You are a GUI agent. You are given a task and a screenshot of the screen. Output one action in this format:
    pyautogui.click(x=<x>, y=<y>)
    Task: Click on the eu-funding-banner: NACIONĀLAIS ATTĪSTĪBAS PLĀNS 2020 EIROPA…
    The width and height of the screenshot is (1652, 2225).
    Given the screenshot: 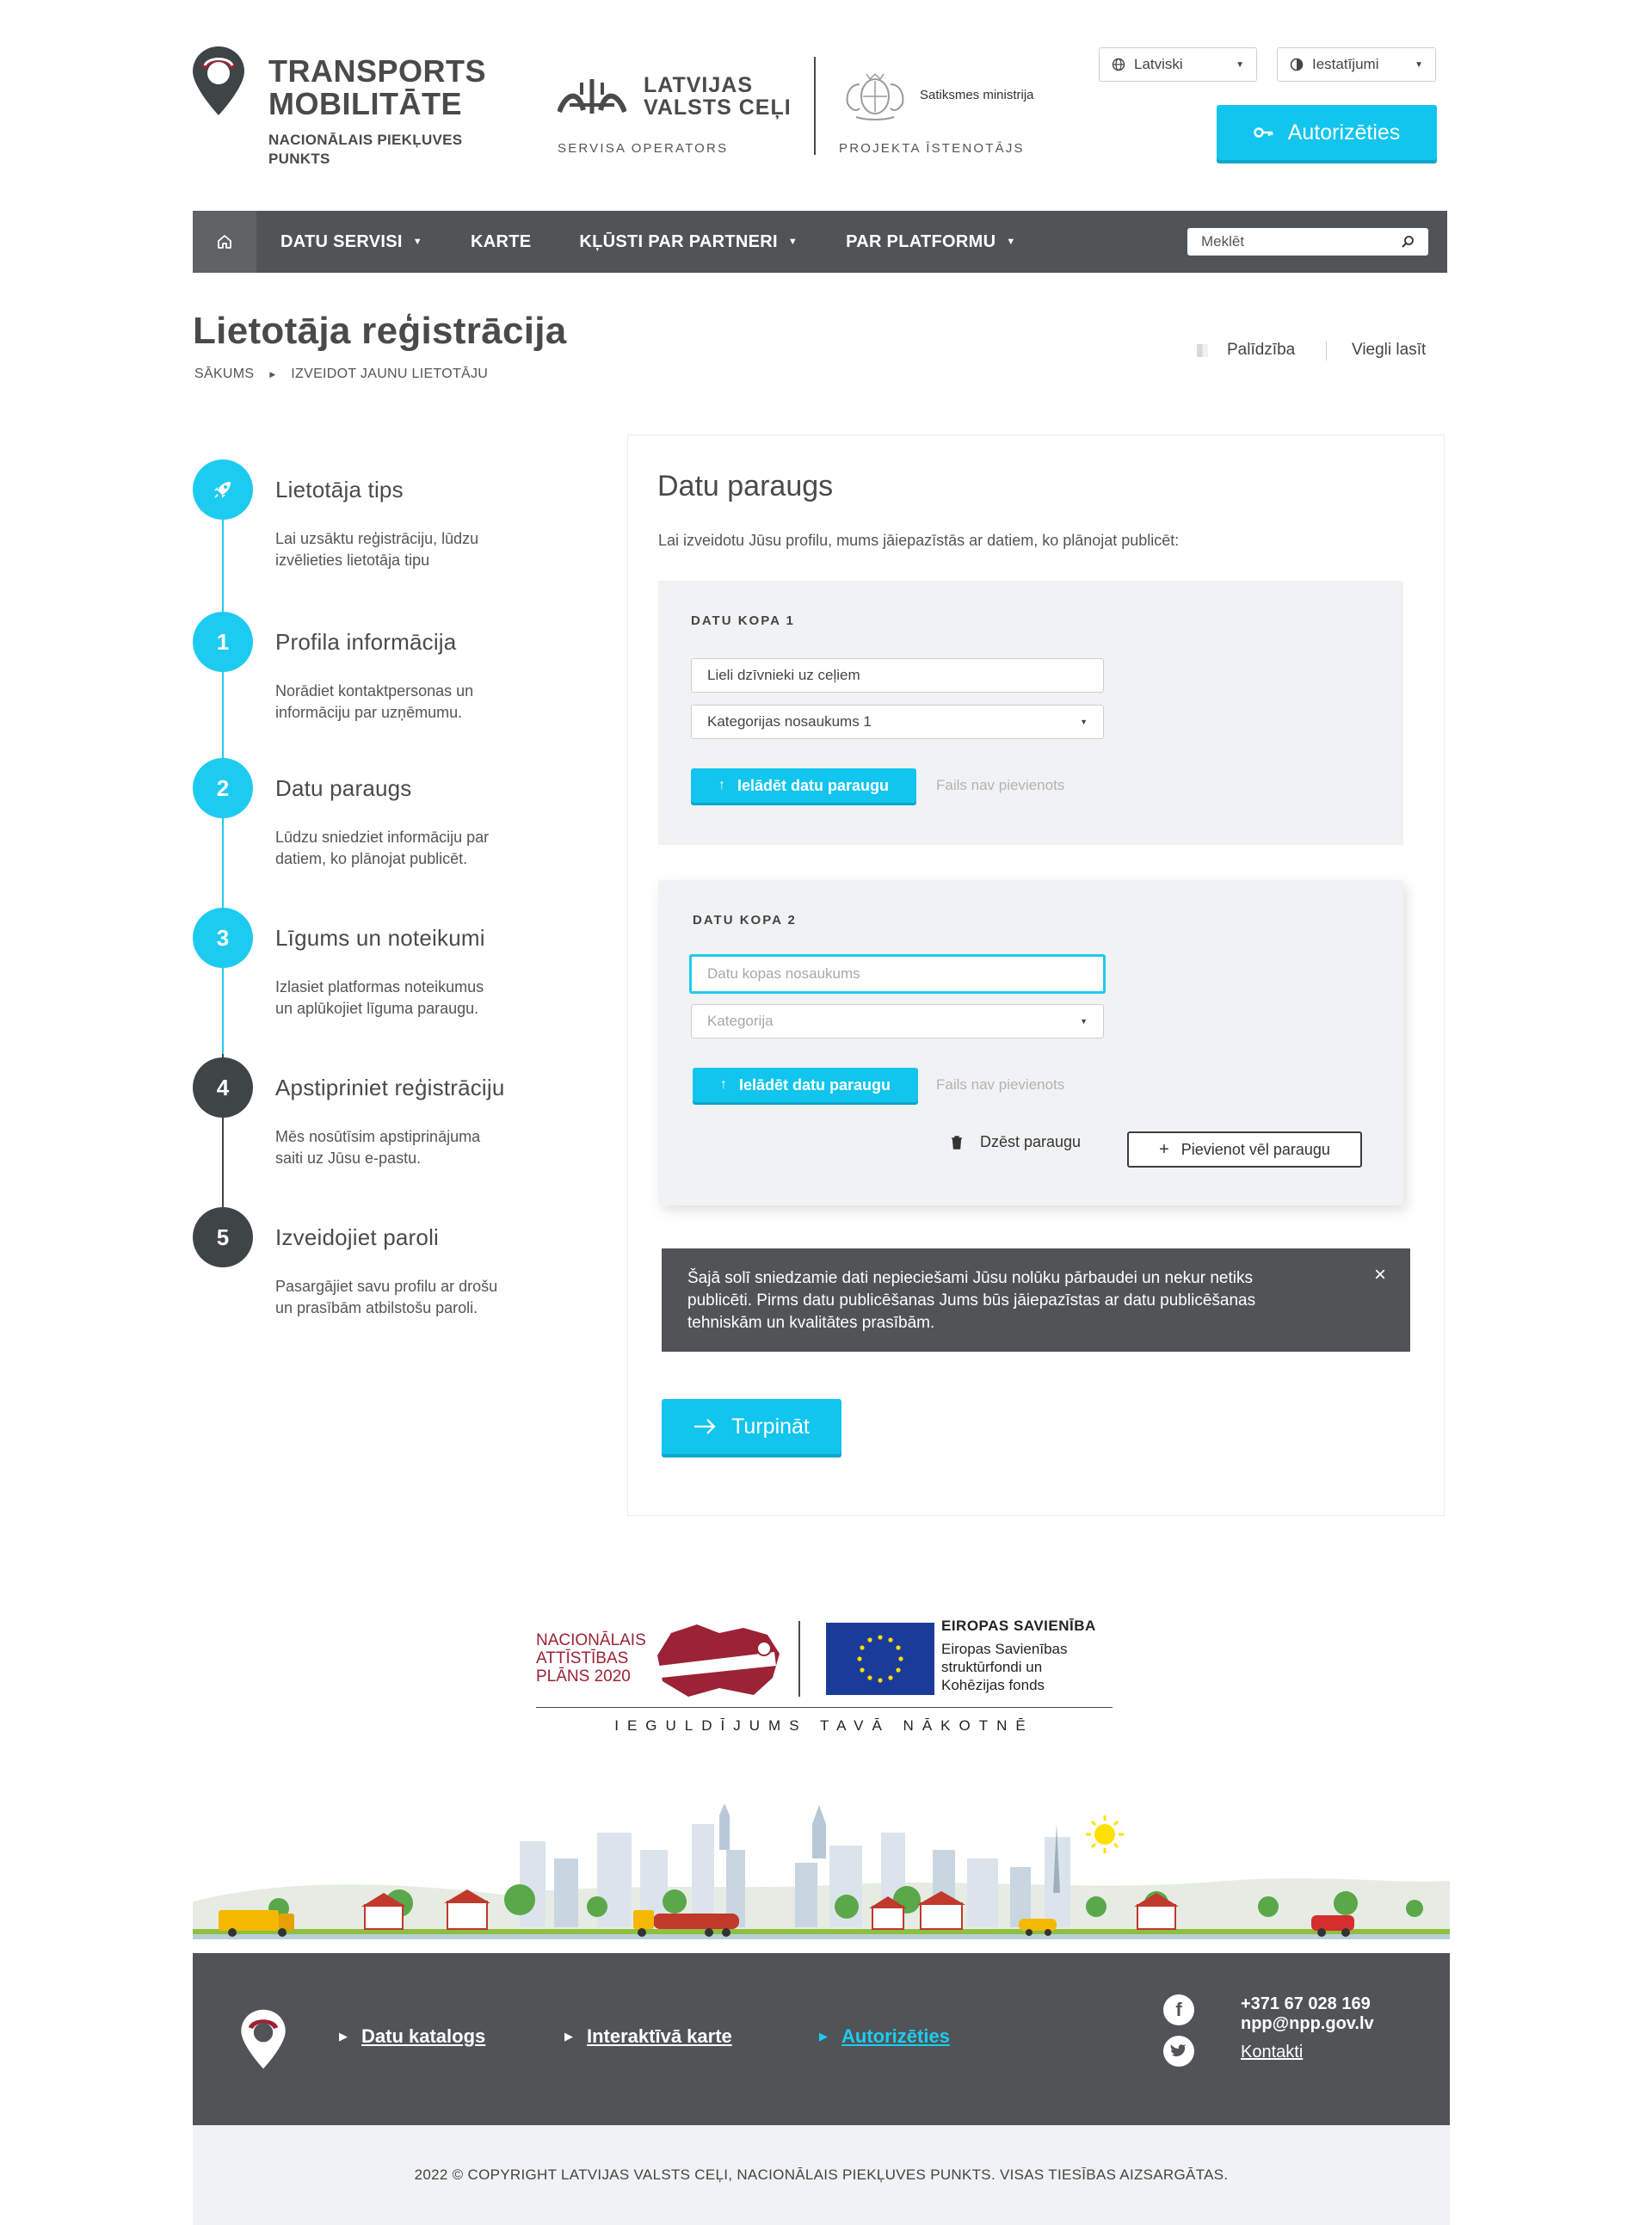 What is the action you would take?
    pyautogui.click(x=826, y=1683)
    